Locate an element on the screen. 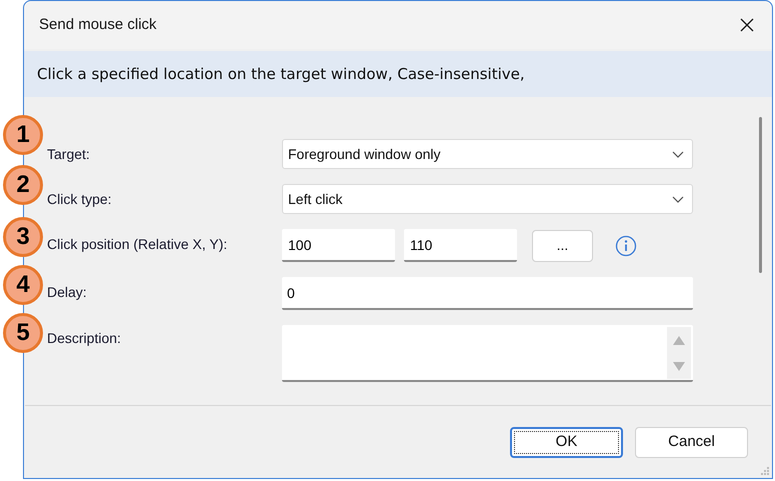  delay-input-field: 0 is located at coordinates (487, 293).